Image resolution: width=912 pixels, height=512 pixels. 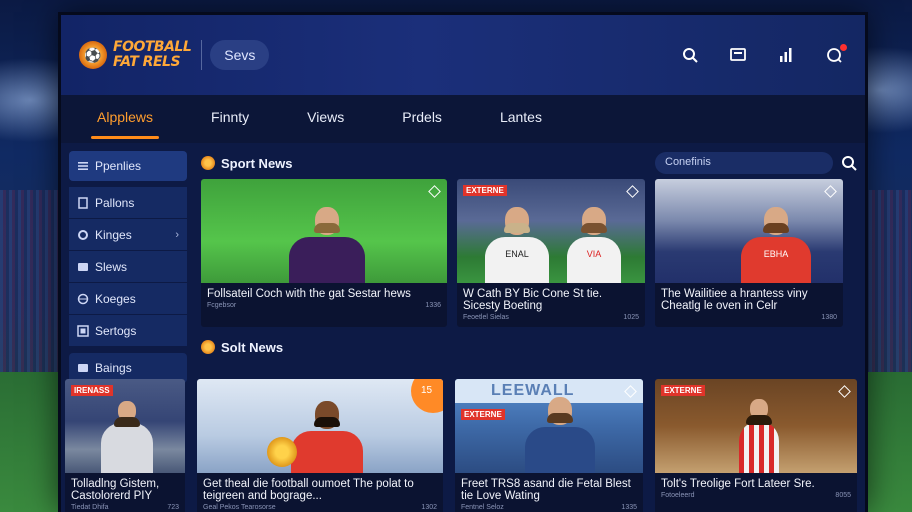 I want to click on tab-views: Views, so click(x=325, y=119).